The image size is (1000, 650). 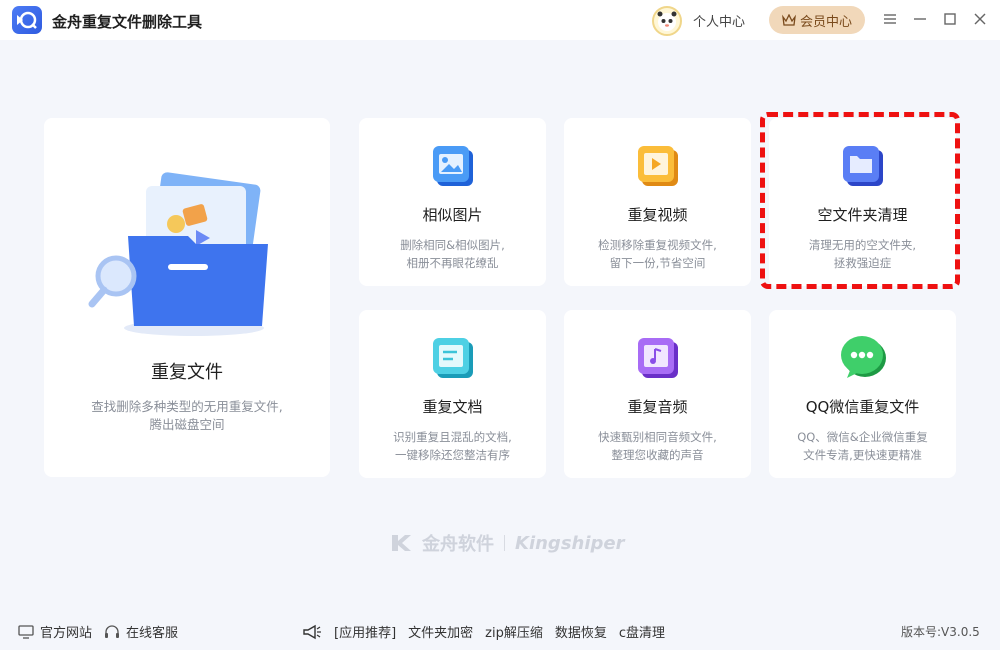 What do you see at coordinates (452, 166) in the screenshot?
I see `image-icon` at bounding box center [452, 166].